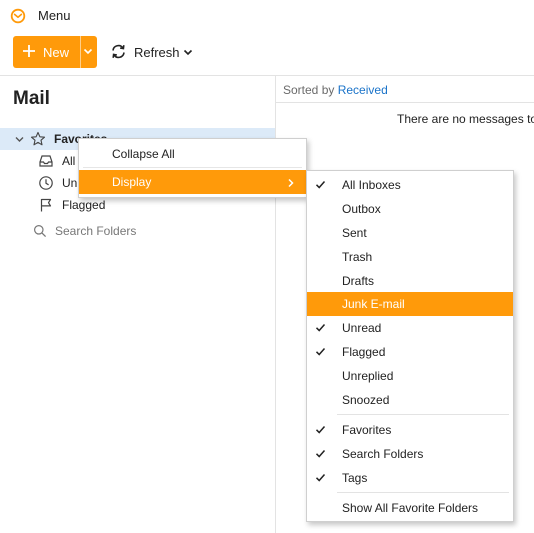 The image size is (534, 533). I want to click on submenu-item-favorites: Favorites, so click(410, 430).